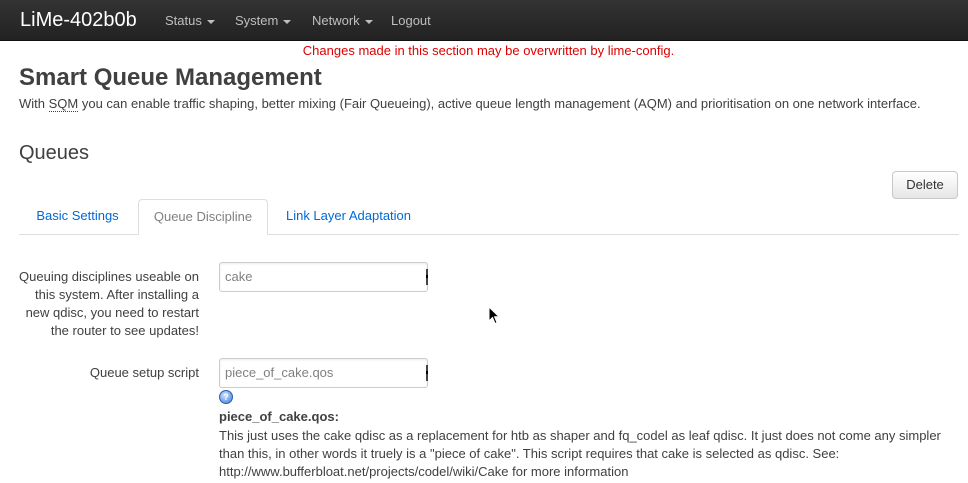 Image resolution: width=968 pixels, height=483 pixels. Describe the element at coordinates (336, 20) in the screenshot. I see `nav-network-label: Network` at that location.